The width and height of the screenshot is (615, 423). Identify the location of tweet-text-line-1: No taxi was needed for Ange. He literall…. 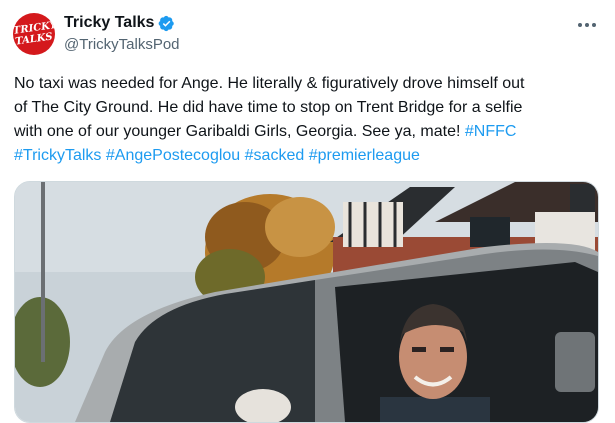
(269, 83).